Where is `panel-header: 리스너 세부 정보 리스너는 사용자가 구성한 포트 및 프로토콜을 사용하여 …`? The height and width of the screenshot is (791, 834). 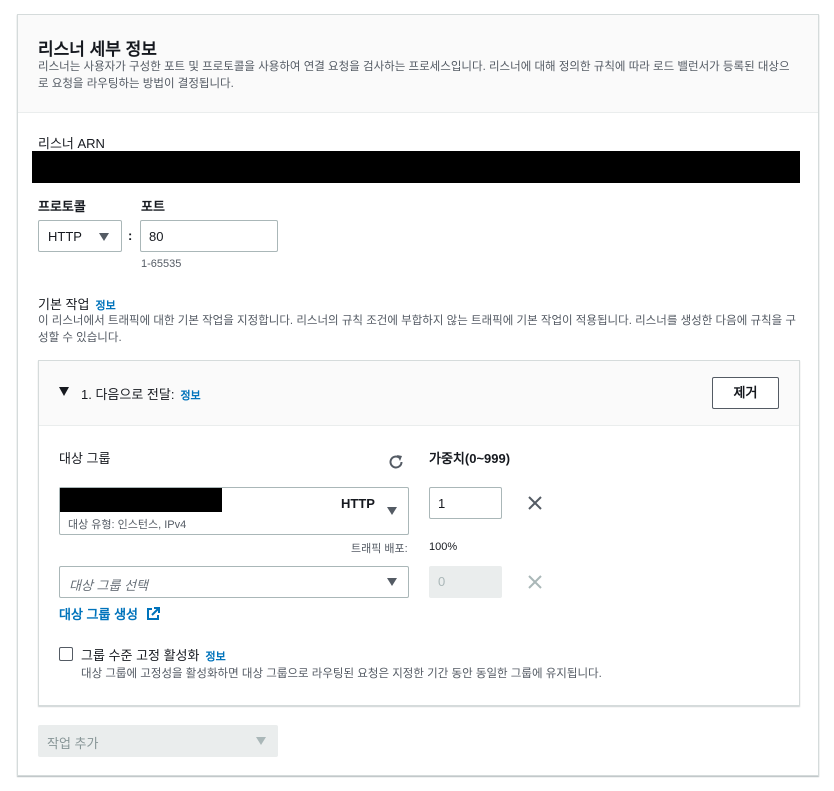 panel-header: 리스너 세부 정보 리스너는 사용자가 구성한 포트 및 프로토콜을 사용하여 … is located at coordinates (418, 64).